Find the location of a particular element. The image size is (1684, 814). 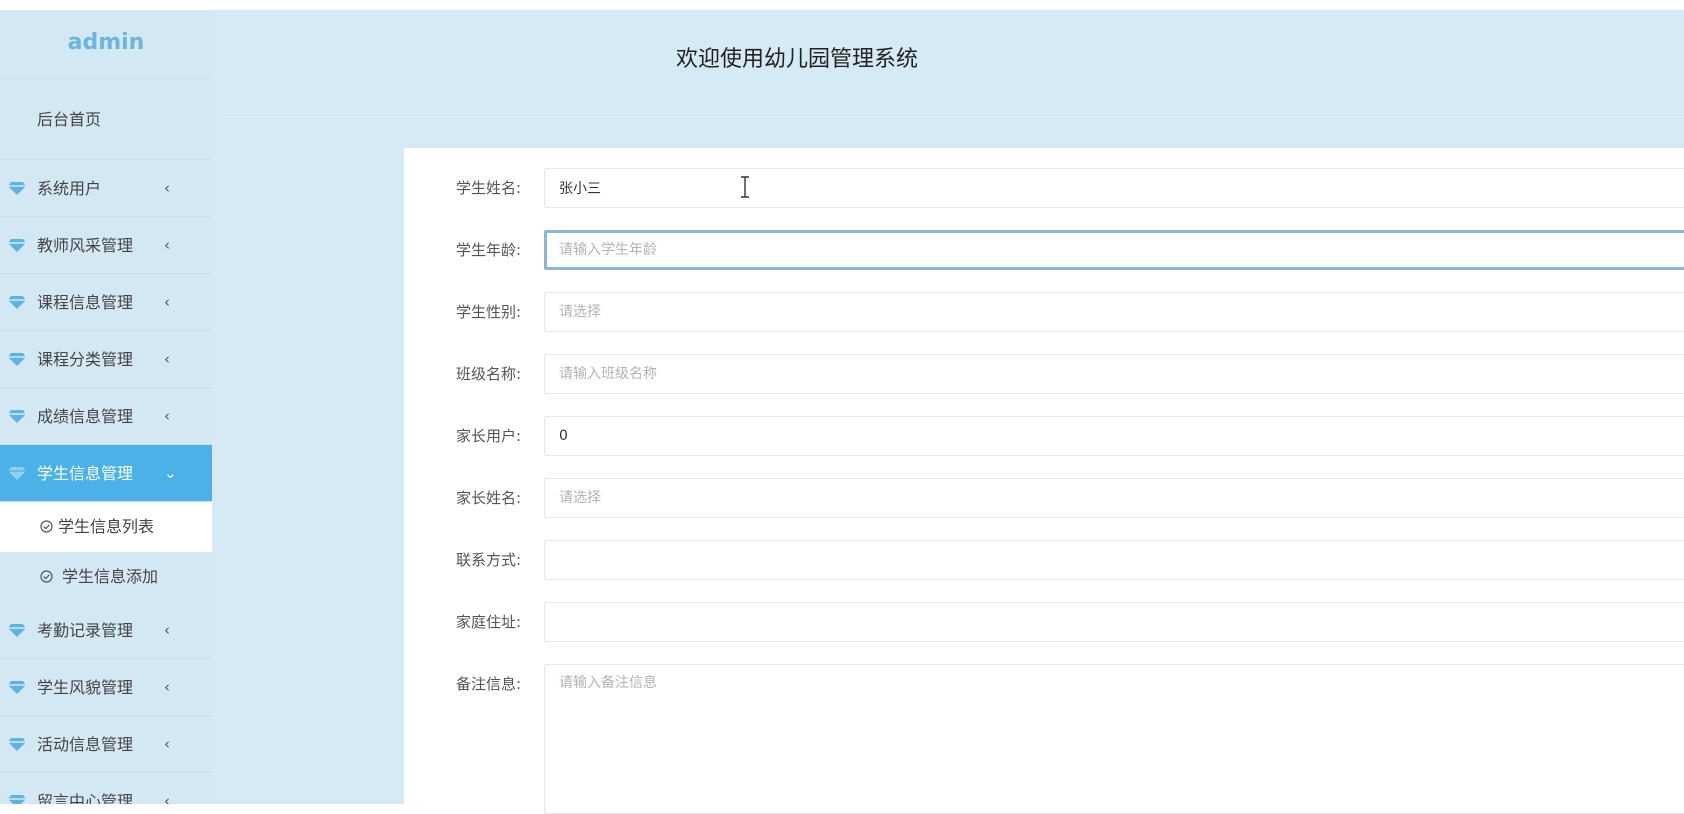

student-gender-select: 请选择 is located at coordinates (1114, 312).